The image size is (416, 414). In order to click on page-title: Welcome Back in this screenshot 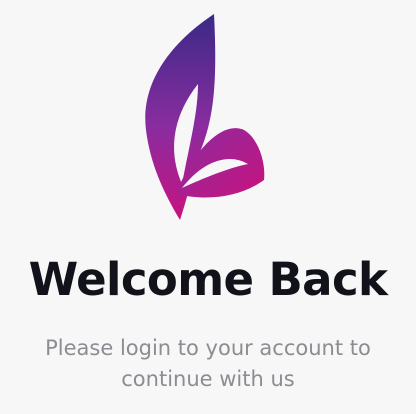, I will do `click(208, 279)`.